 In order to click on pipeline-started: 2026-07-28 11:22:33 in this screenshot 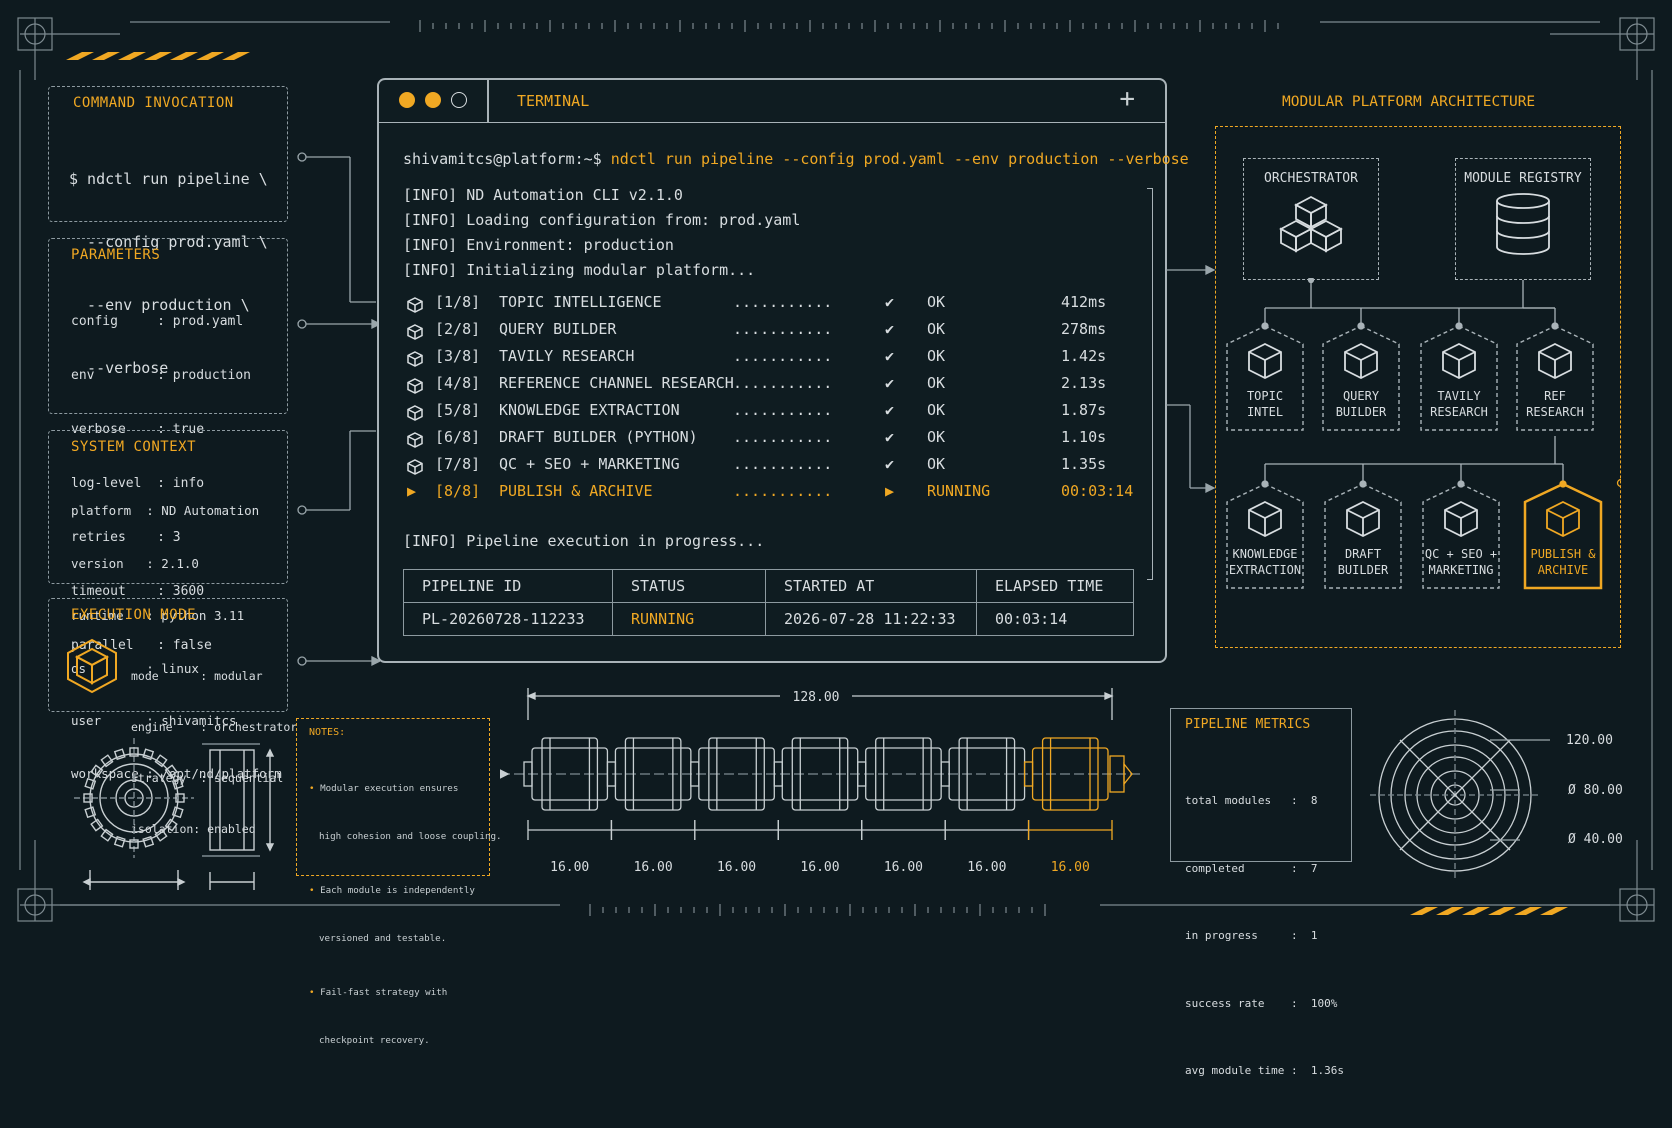, I will do `click(871, 619)`.